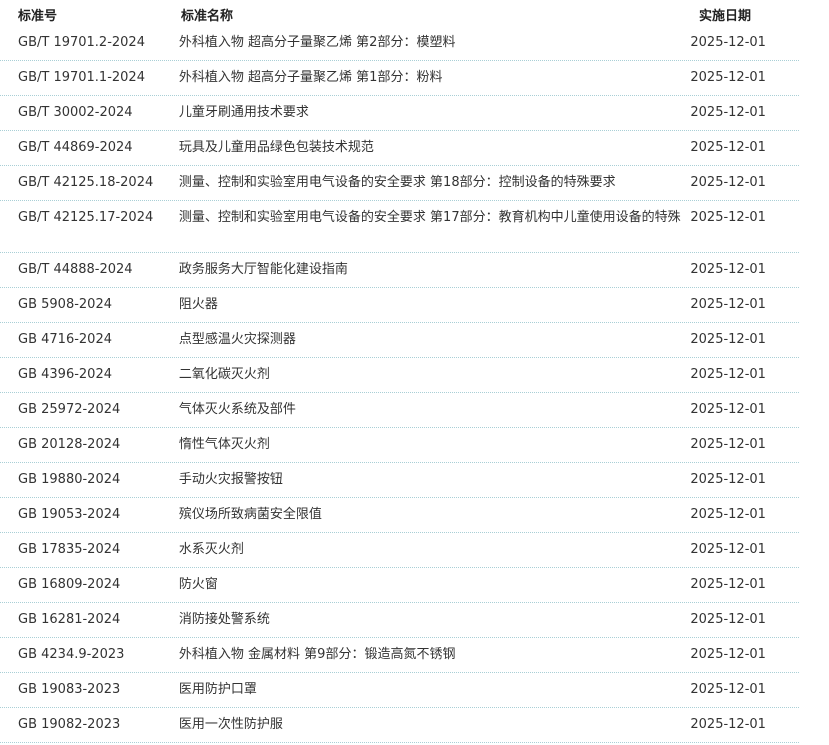  What do you see at coordinates (434, 148) in the screenshot?
I see `standard-name: 玩具及儿童用品绿色包装技术规范` at bounding box center [434, 148].